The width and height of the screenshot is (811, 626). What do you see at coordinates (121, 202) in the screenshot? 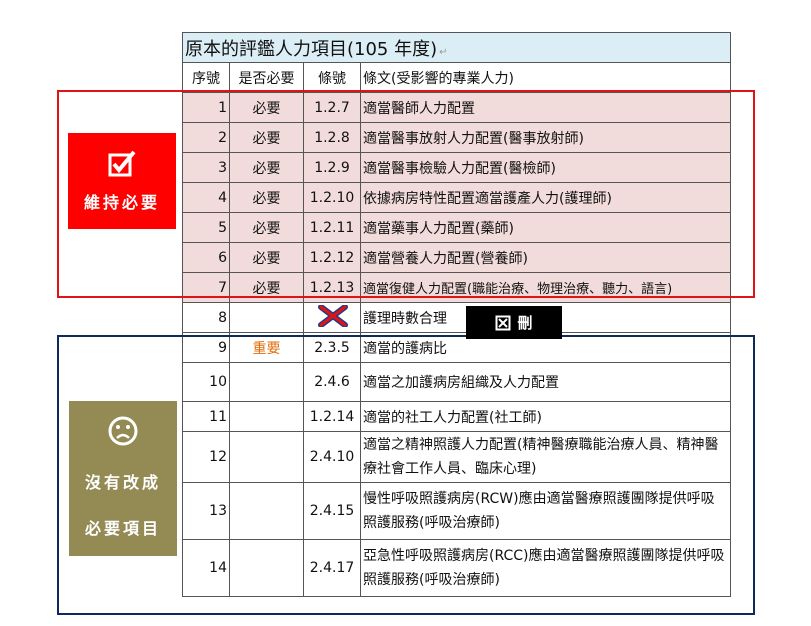
I see `maintain-label-text: 維持必要` at bounding box center [121, 202].